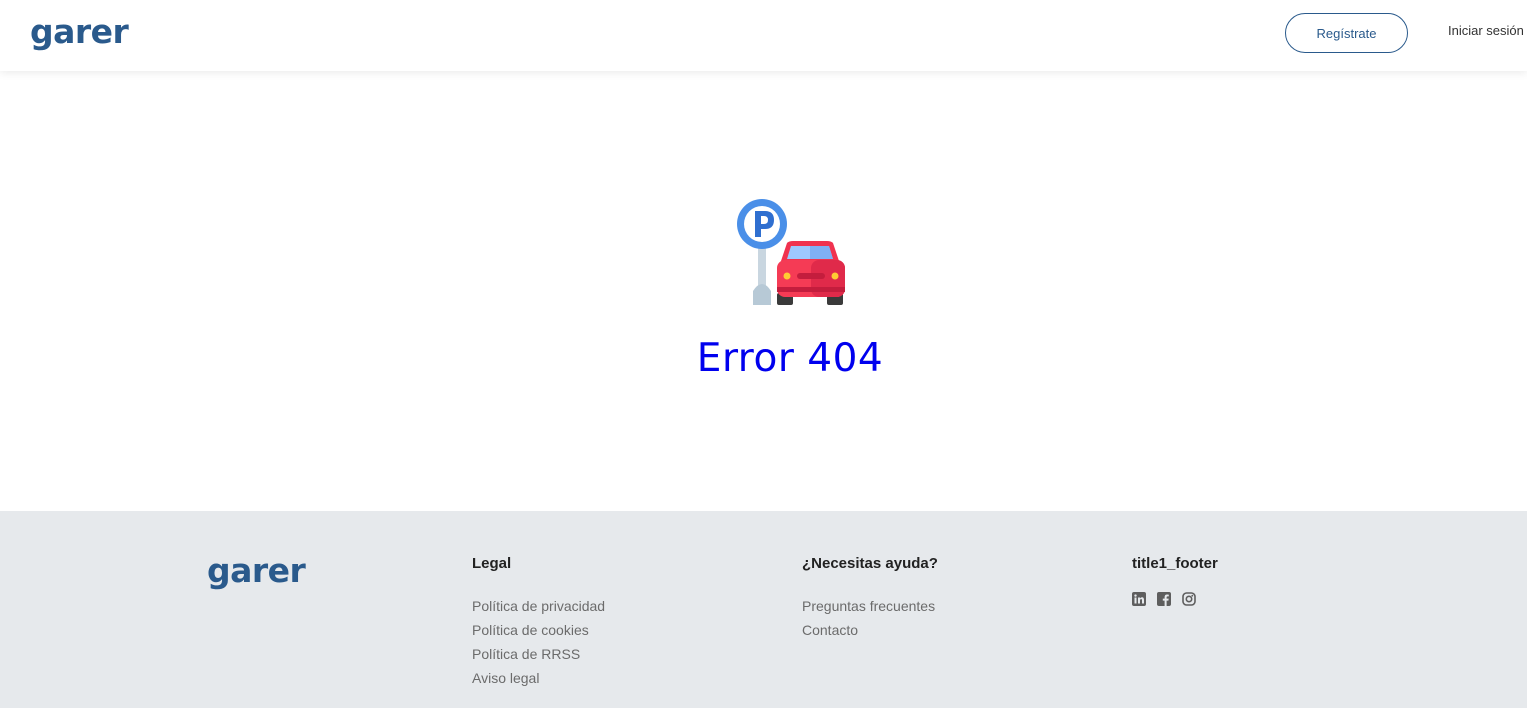  What do you see at coordinates (79, 31) in the screenshot?
I see `header-logo: garer` at bounding box center [79, 31].